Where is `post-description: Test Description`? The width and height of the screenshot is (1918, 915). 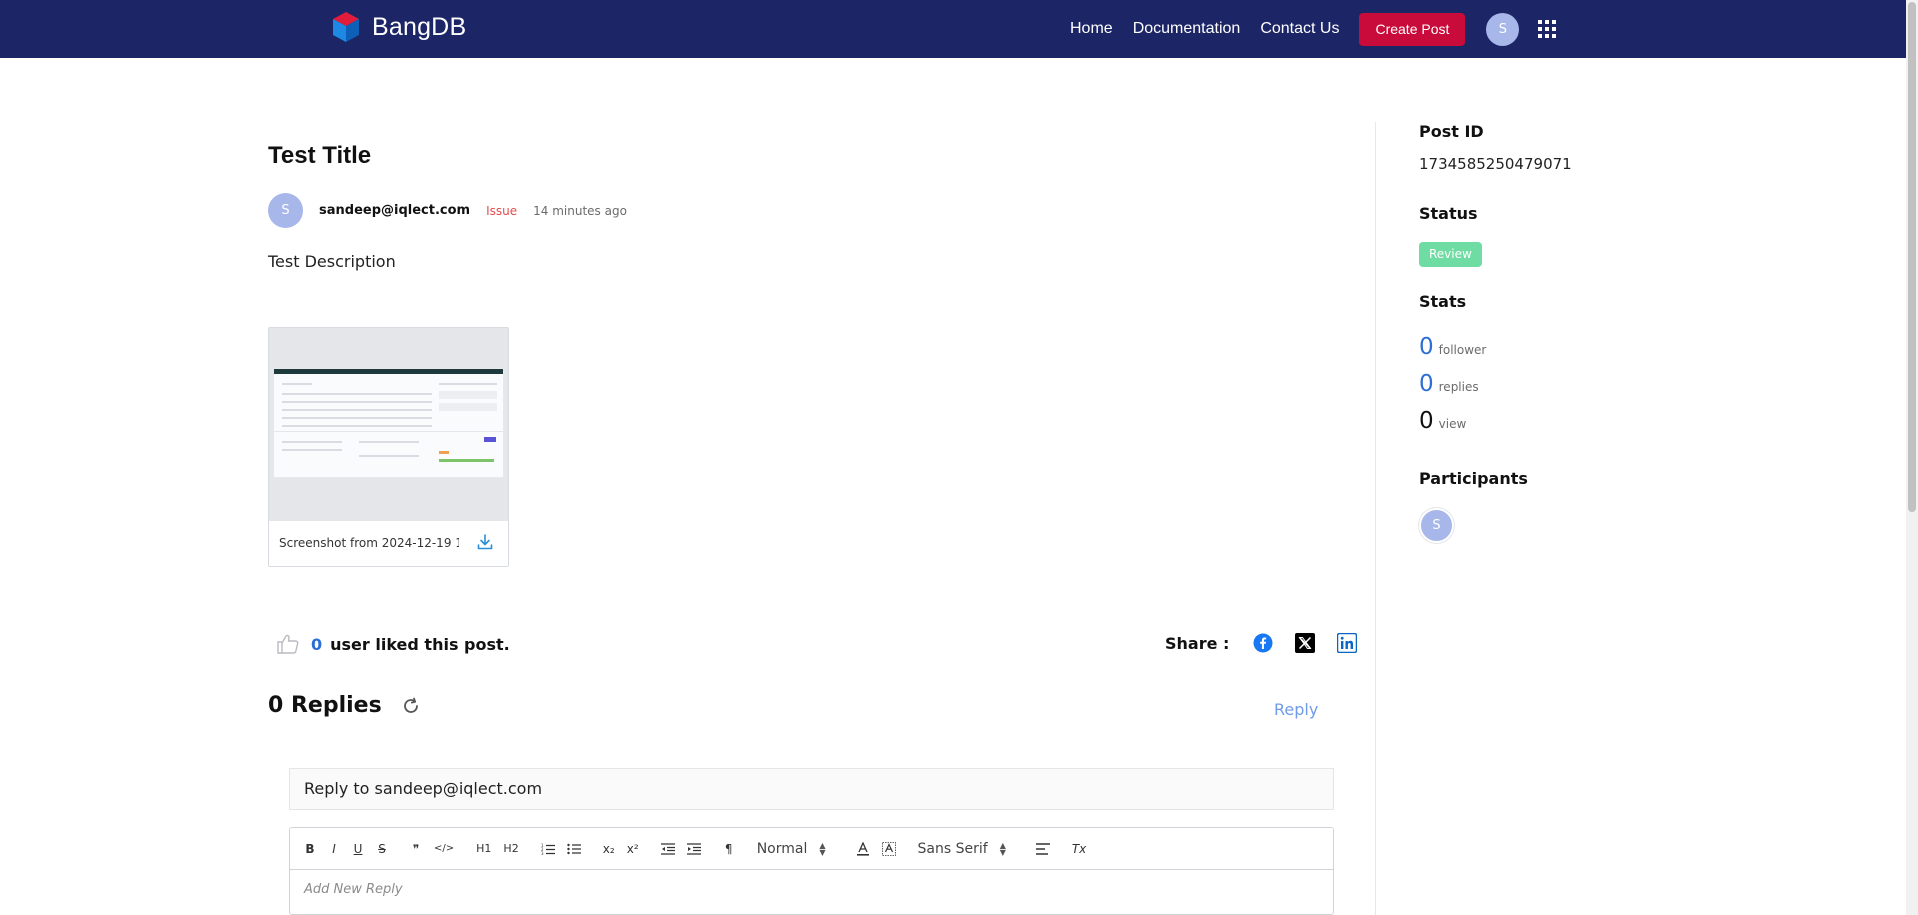 post-description: Test Description is located at coordinates (332, 261).